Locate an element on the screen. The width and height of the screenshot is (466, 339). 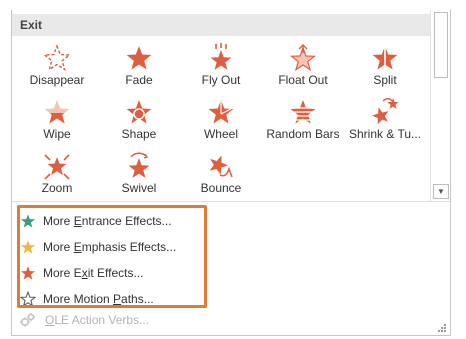
effect-label: Wheel is located at coordinates (220, 134).